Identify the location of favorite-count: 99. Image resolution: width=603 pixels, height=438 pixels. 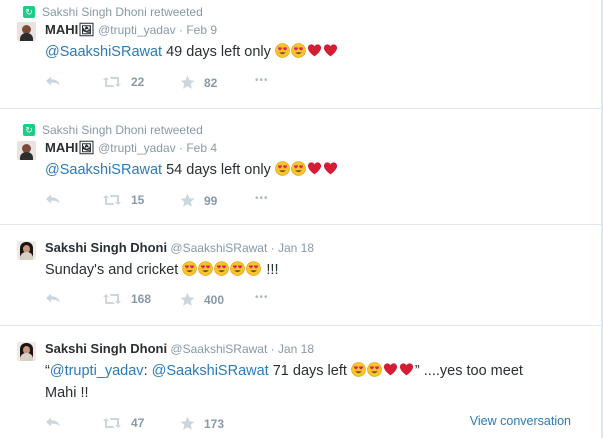
(211, 200).